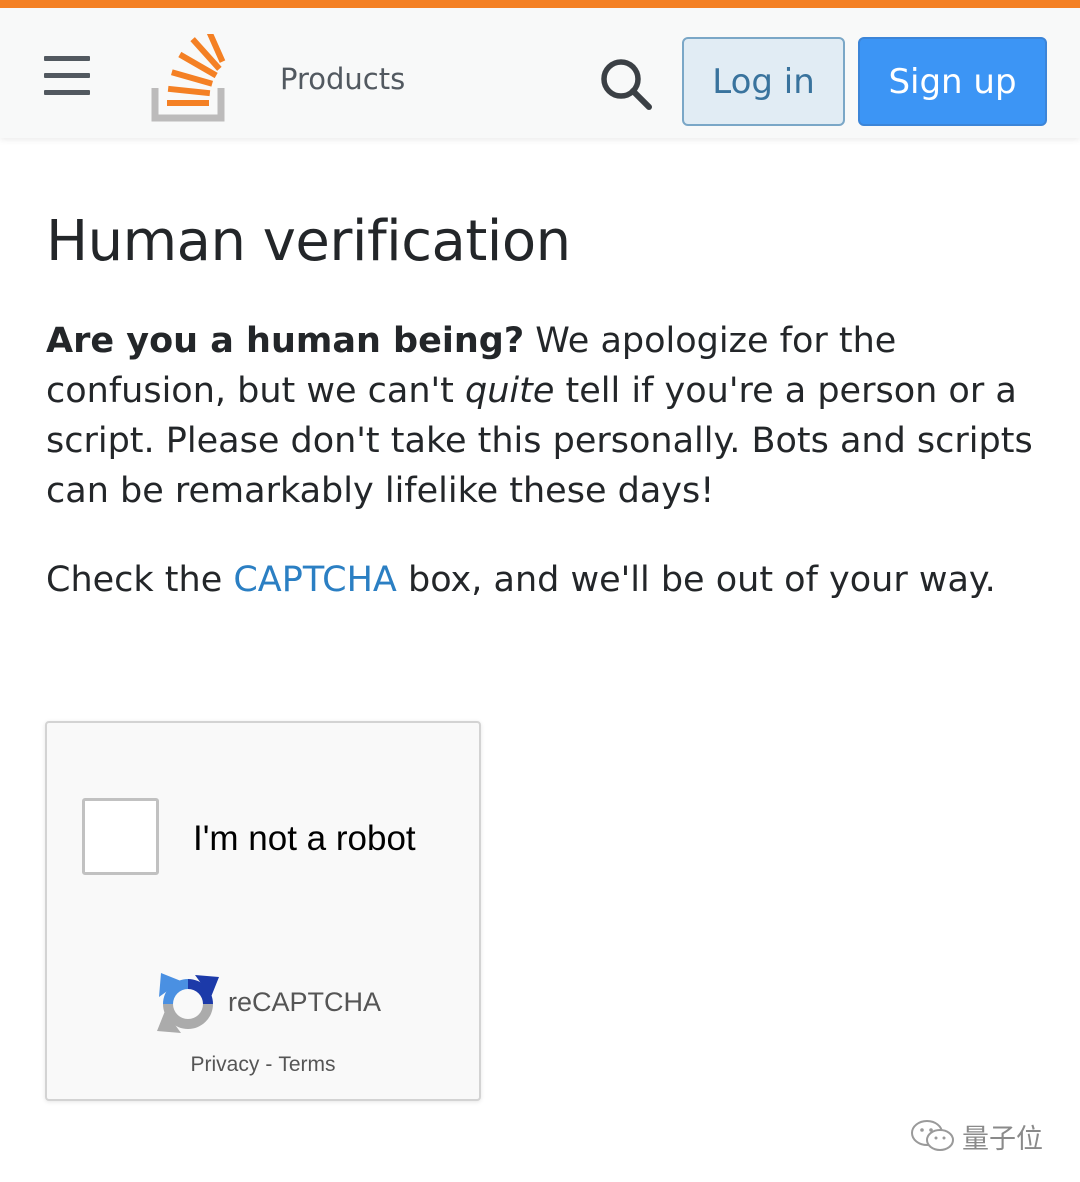 Image resolution: width=1080 pixels, height=1182 pixels. Describe the element at coordinates (263, 911) in the screenshot. I see `recaptcha-widget: I'm not a robot reCAPTCHA Privacy - Terms` at that location.